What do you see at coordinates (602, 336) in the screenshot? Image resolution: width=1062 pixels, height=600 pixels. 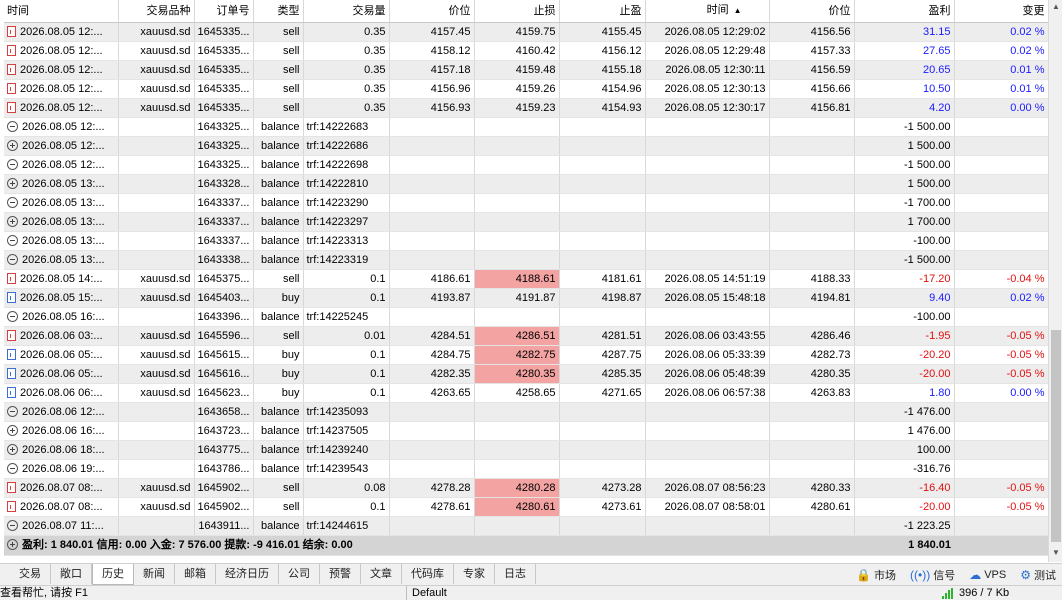 I see `cell-tp: 4281.51` at bounding box center [602, 336].